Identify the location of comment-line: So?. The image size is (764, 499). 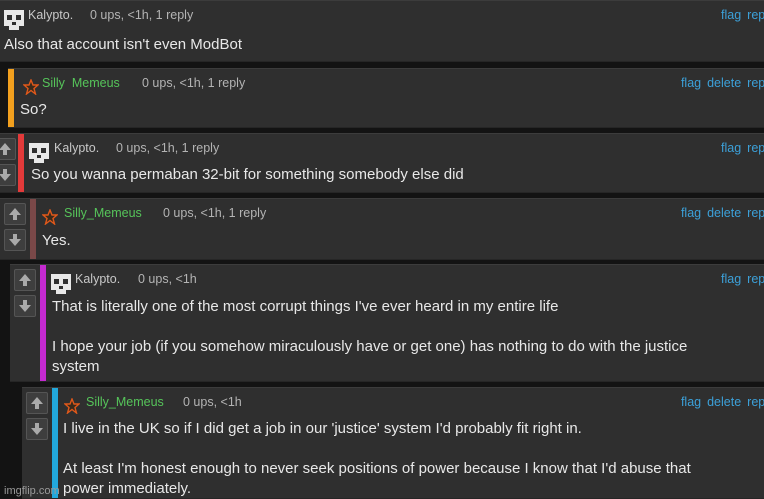
(33, 109).